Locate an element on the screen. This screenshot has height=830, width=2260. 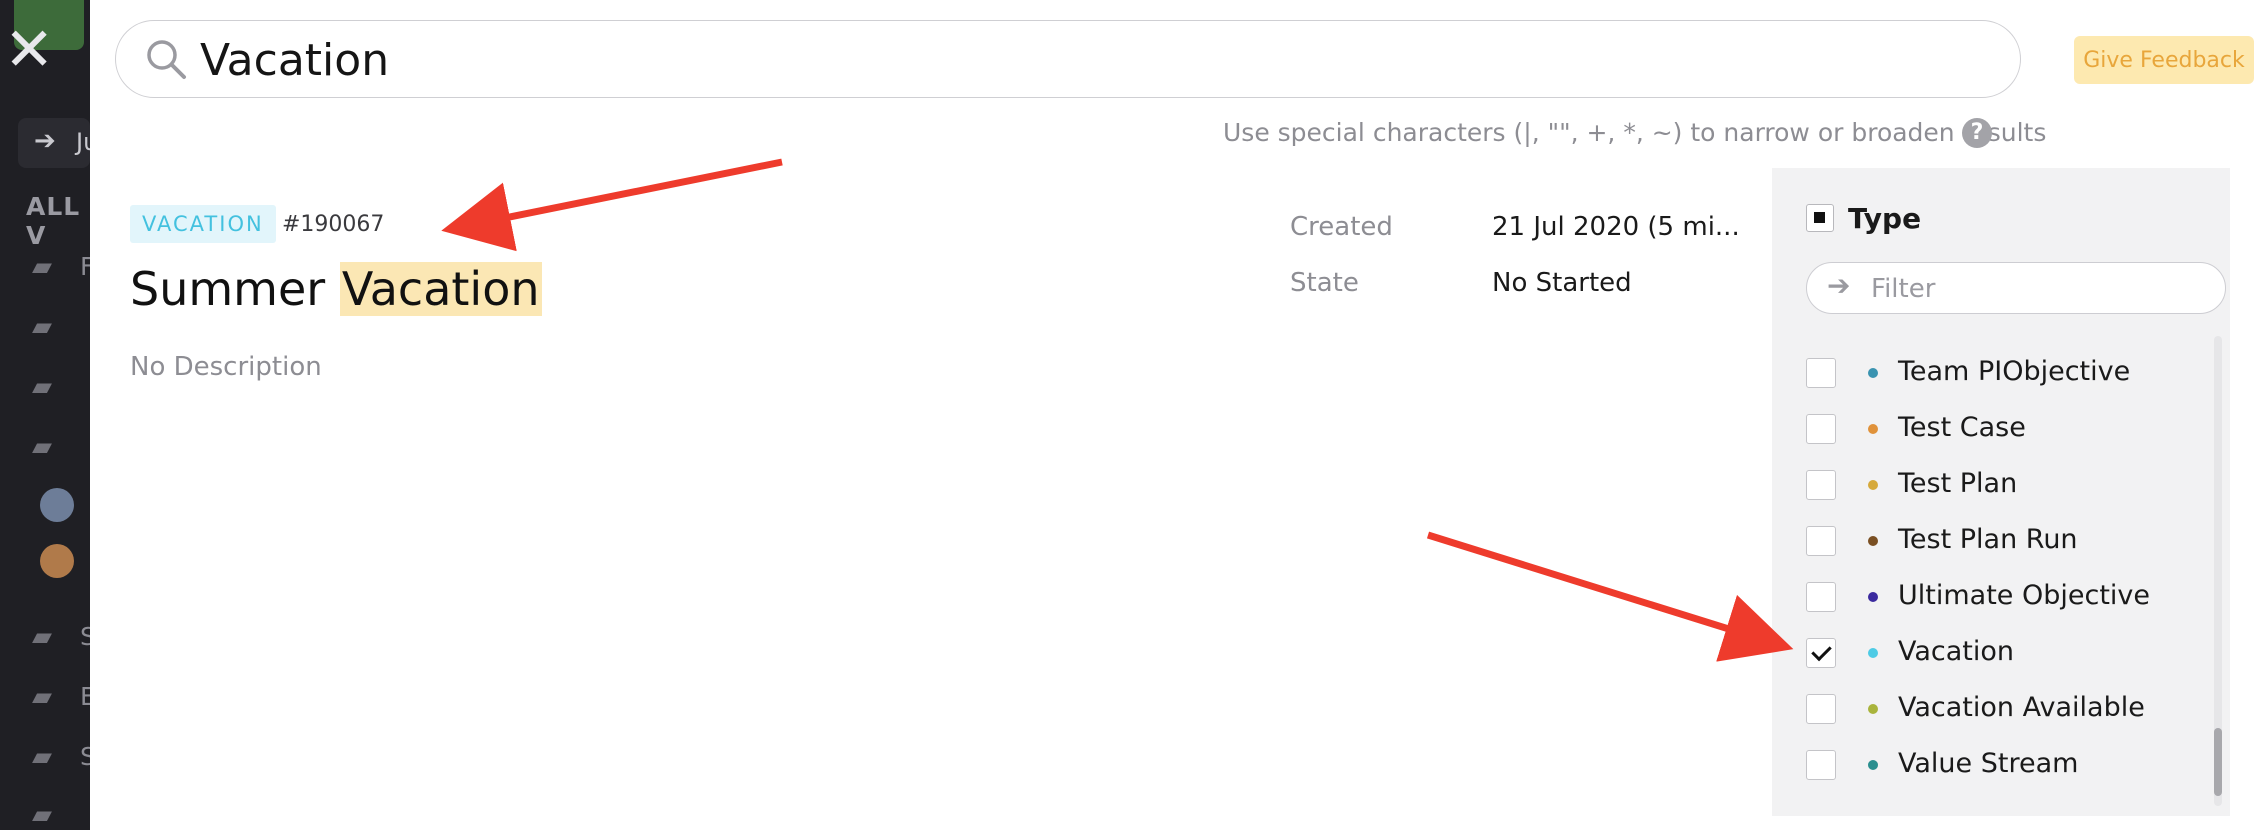
type-option-label: Vacation Available is located at coordinates (2021, 707).